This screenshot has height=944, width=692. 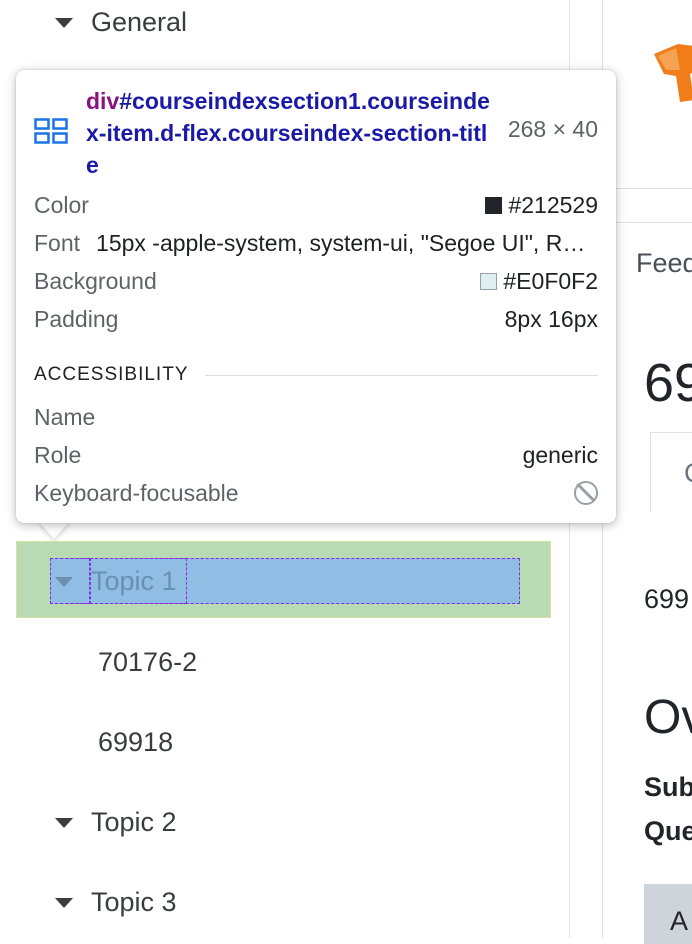 What do you see at coordinates (560, 454) in the screenshot?
I see `property-value: generic` at bounding box center [560, 454].